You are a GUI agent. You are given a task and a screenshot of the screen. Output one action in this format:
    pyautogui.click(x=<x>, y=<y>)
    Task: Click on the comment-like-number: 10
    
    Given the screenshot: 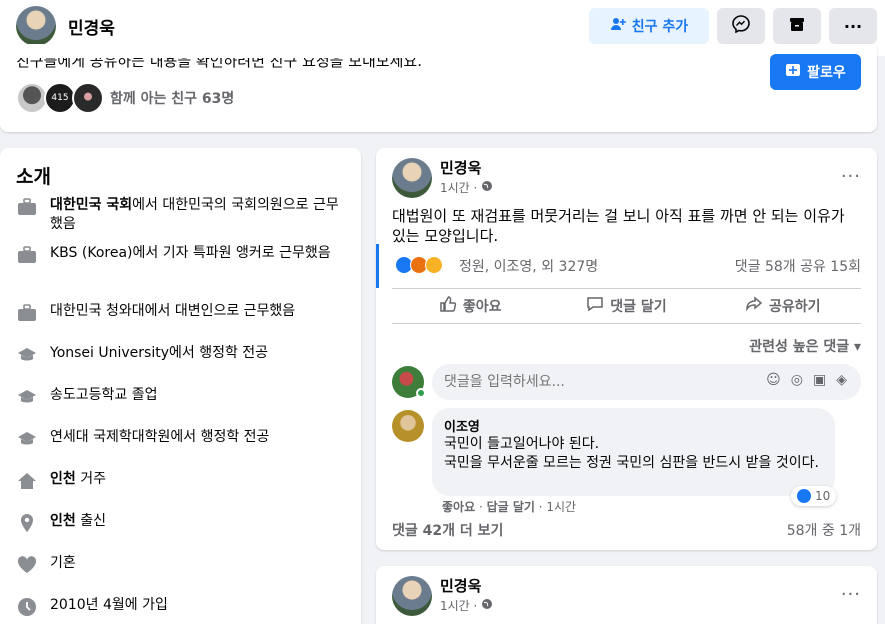 What is the action you would take?
    pyautogui.click(x=823, y=496)
    